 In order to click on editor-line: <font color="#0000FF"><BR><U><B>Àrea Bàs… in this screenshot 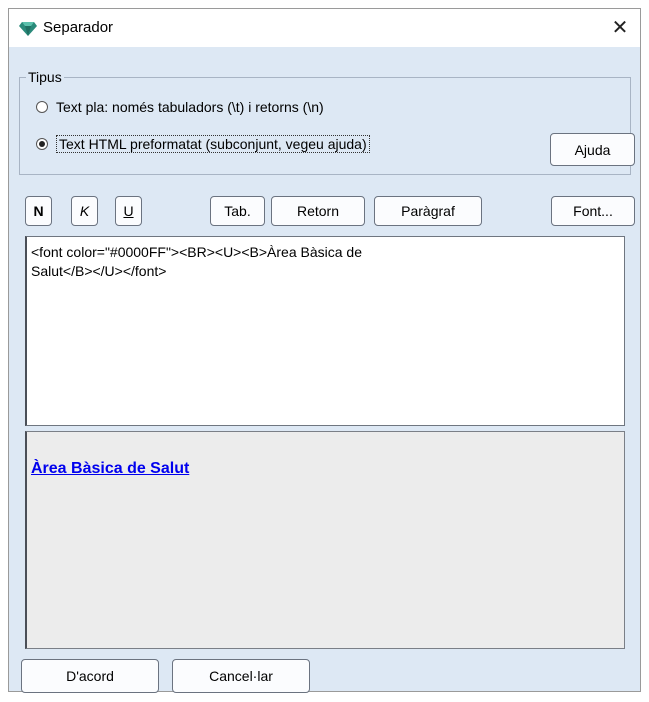, I will do `click(196, 252)`.